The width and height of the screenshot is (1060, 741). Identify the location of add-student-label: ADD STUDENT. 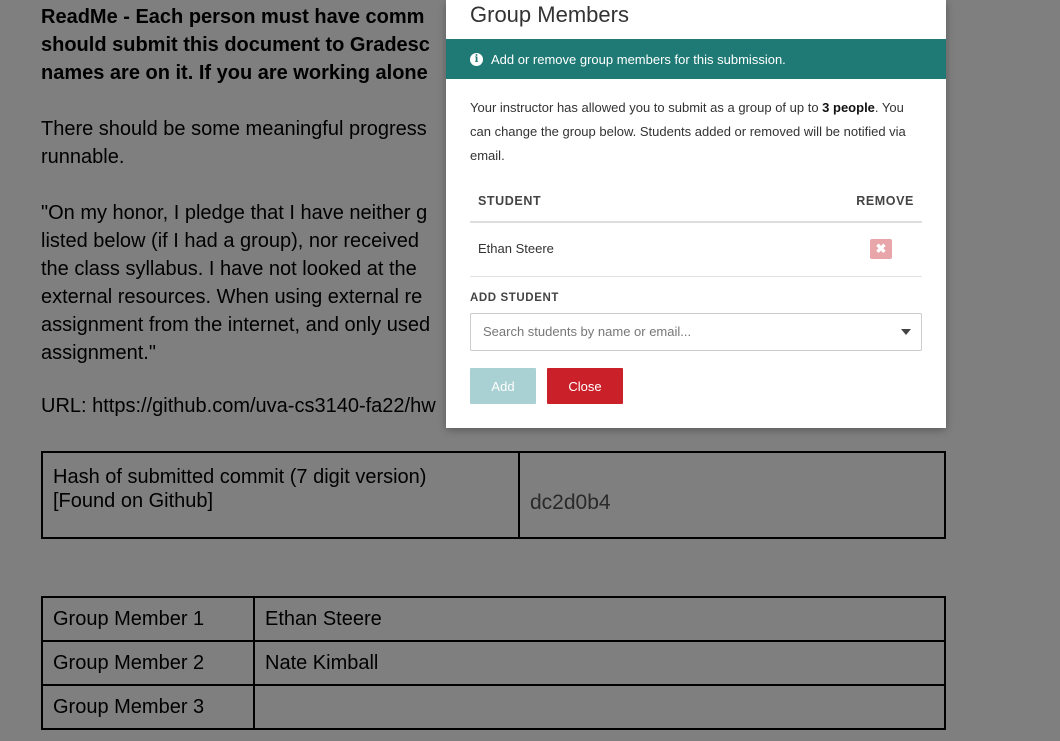
(515, 298).